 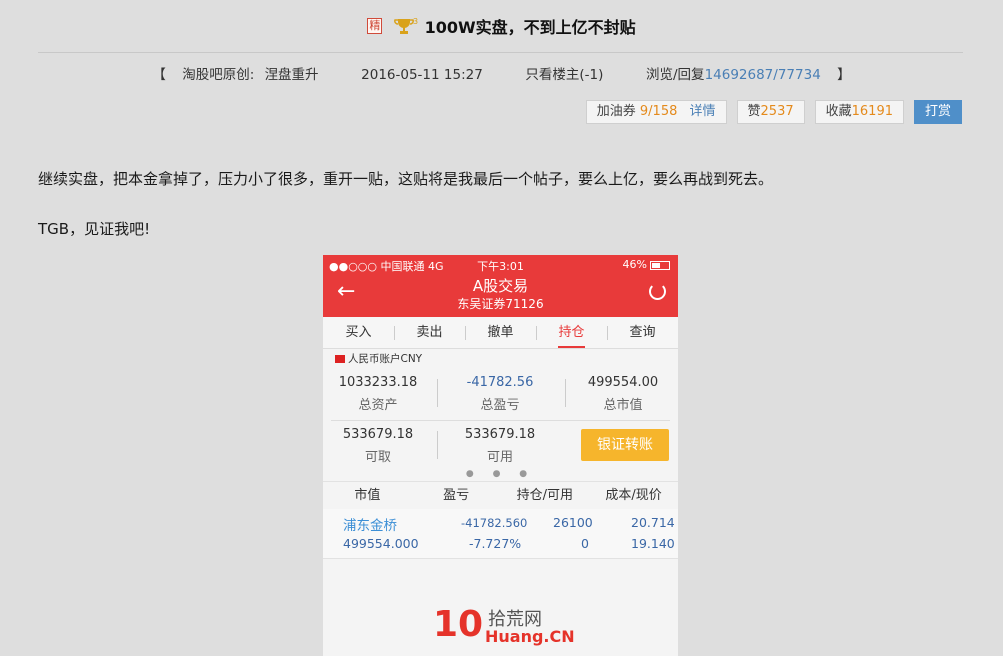 What do you see at coordinates (625, 445) in the screenshot?
I see `bank-transfer-button: 银证转账` at bounding box center [625, 445].